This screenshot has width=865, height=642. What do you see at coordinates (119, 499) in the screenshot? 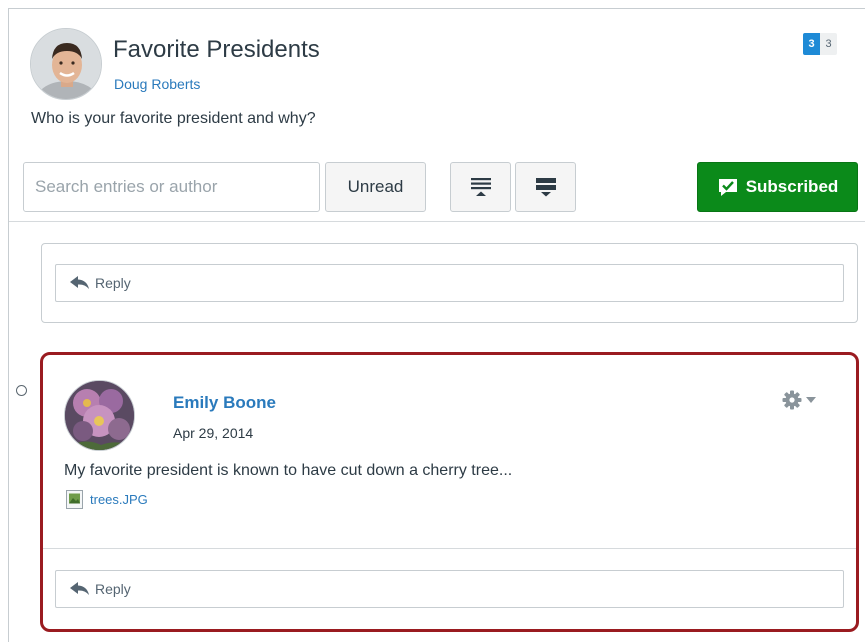
I see `attachment-filename: trees.JPG` at bounding box center [119, 499].